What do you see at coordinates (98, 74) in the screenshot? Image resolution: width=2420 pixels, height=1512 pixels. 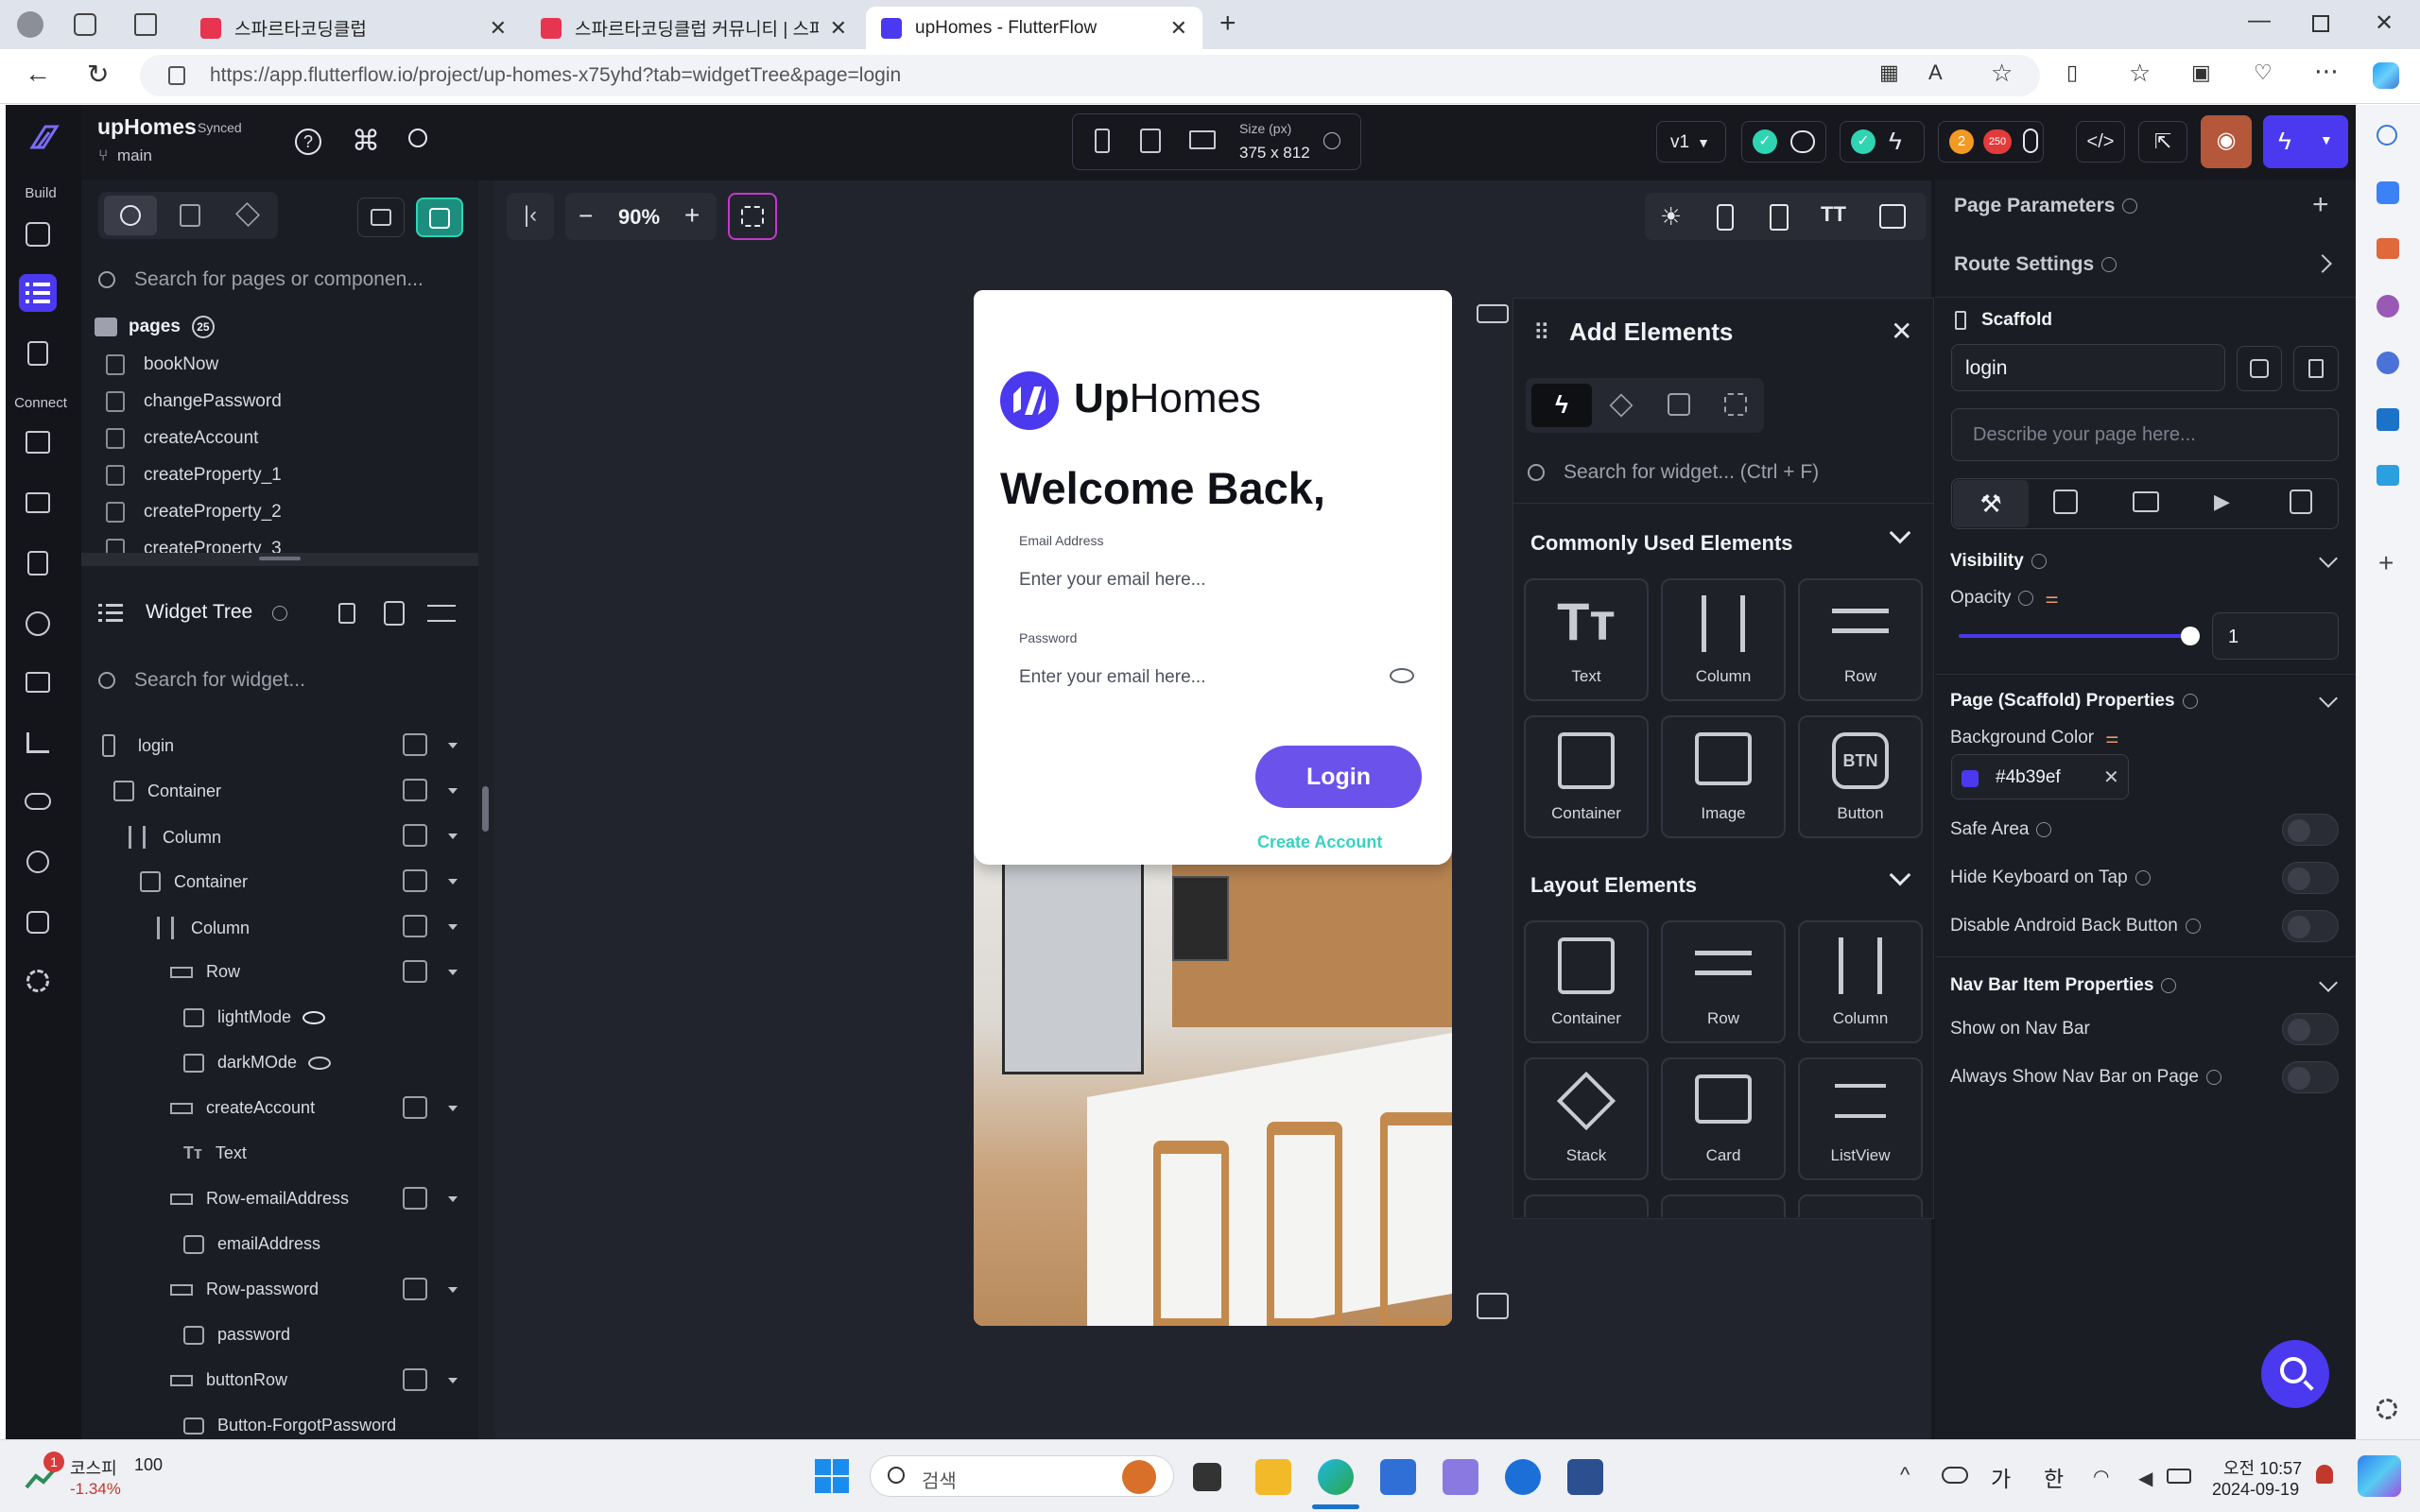 I see `reload-icon: ↻` at bounding box center [98, 74].